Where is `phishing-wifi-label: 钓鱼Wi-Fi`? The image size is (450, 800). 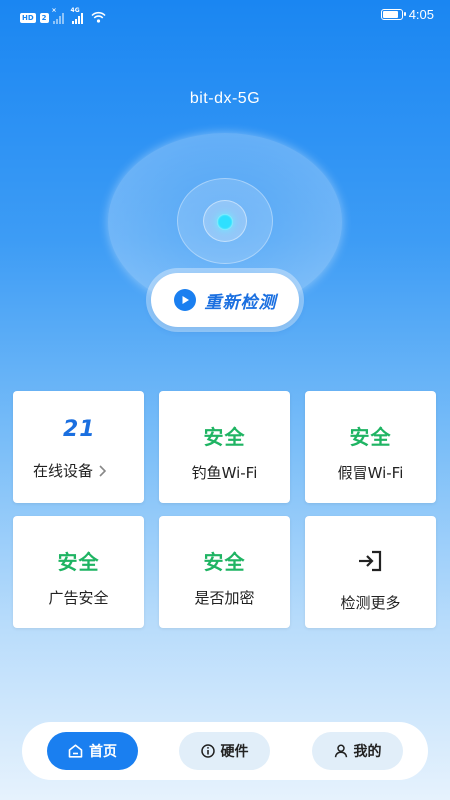
phishing-wifi-label: 钓鱼Wi-Fi is located at coordinates (224, 473).